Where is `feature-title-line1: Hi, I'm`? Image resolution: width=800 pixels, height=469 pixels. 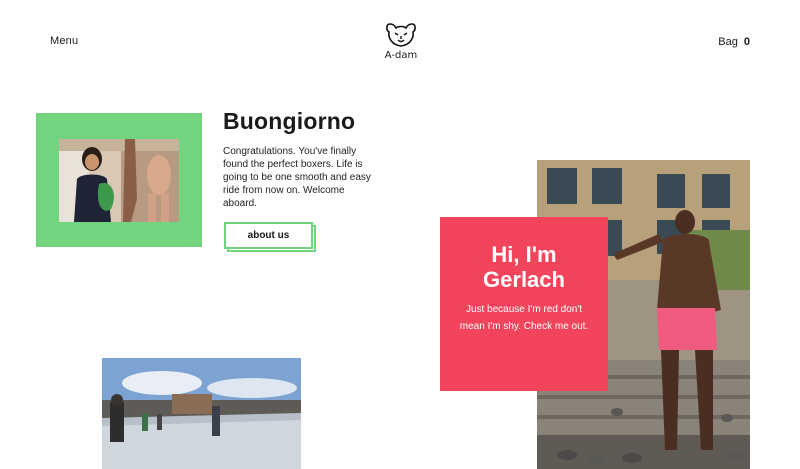 feature-title-line1: Hi, I'm is located at coordinates (524, 254).